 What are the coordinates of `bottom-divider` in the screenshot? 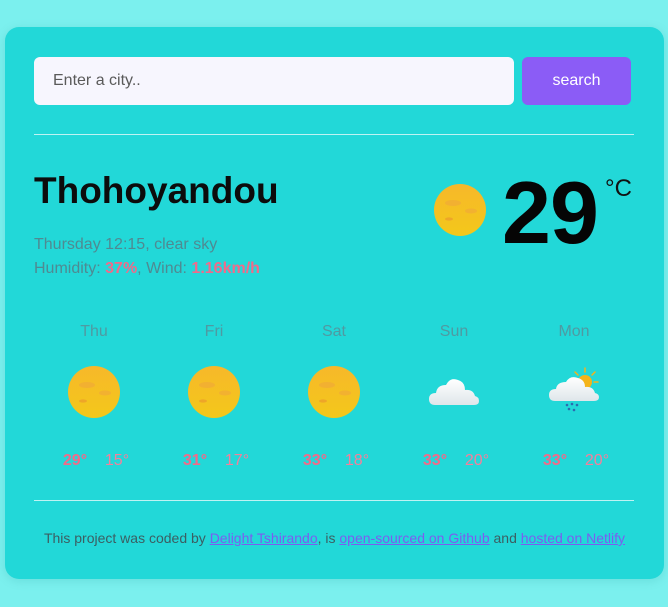 It's located at (334, 500).